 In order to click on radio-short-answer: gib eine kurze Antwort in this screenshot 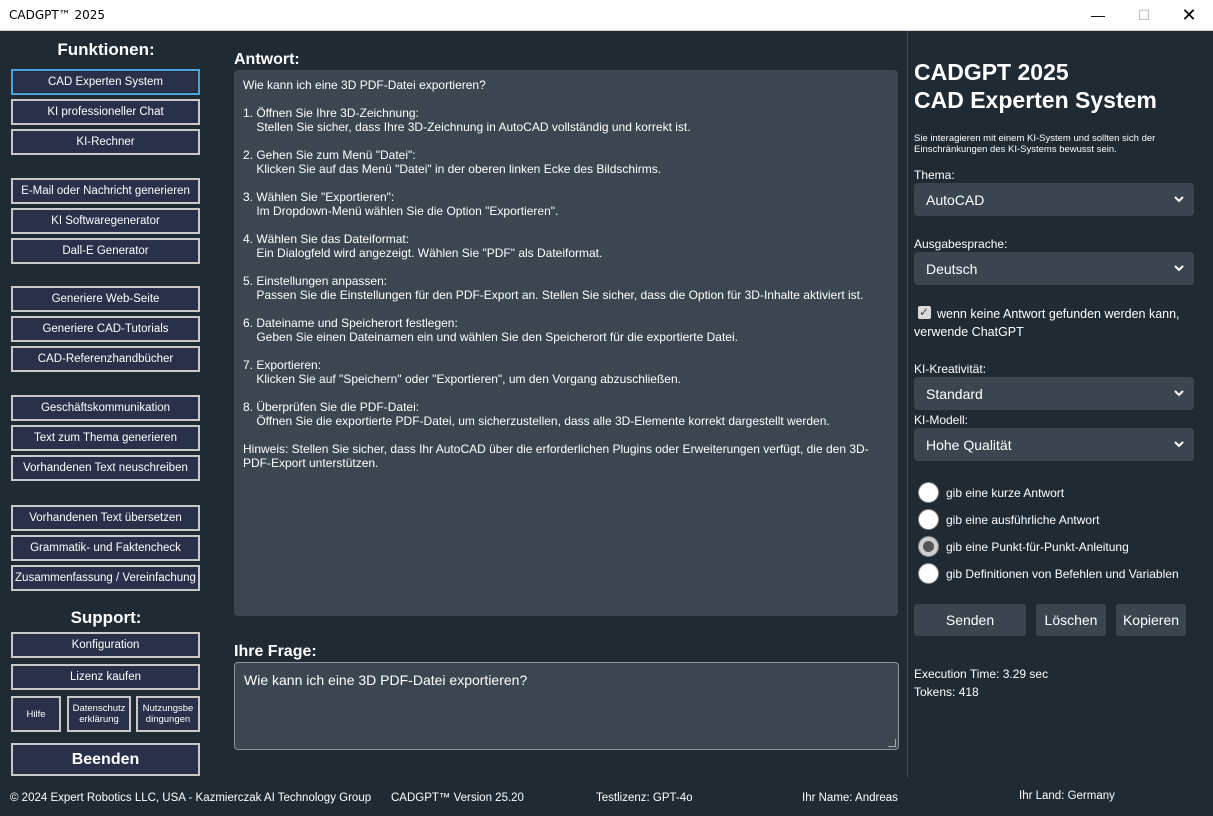, I will do `click(991, 492)`.